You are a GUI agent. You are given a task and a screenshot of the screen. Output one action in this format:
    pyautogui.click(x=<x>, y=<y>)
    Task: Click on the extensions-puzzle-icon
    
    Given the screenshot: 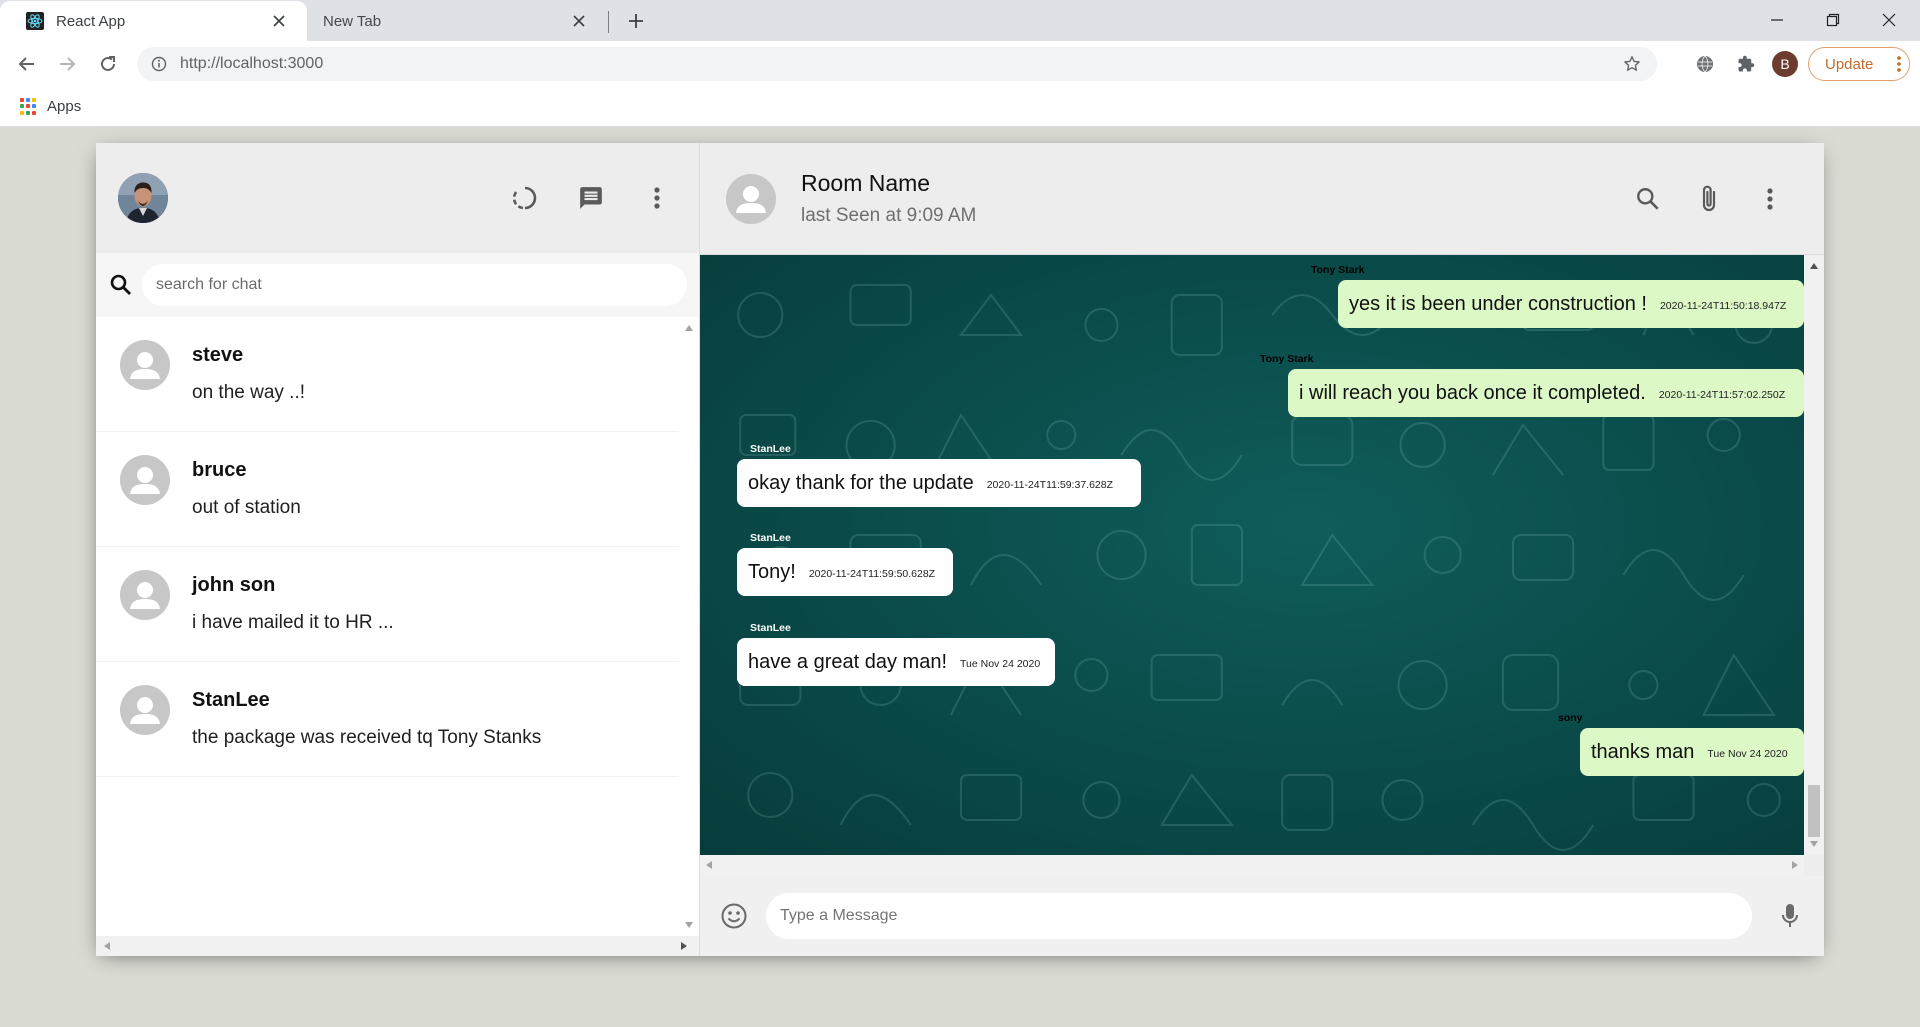 What is the action you would take?
    pyautogui.click(x=1746, y=64)
    